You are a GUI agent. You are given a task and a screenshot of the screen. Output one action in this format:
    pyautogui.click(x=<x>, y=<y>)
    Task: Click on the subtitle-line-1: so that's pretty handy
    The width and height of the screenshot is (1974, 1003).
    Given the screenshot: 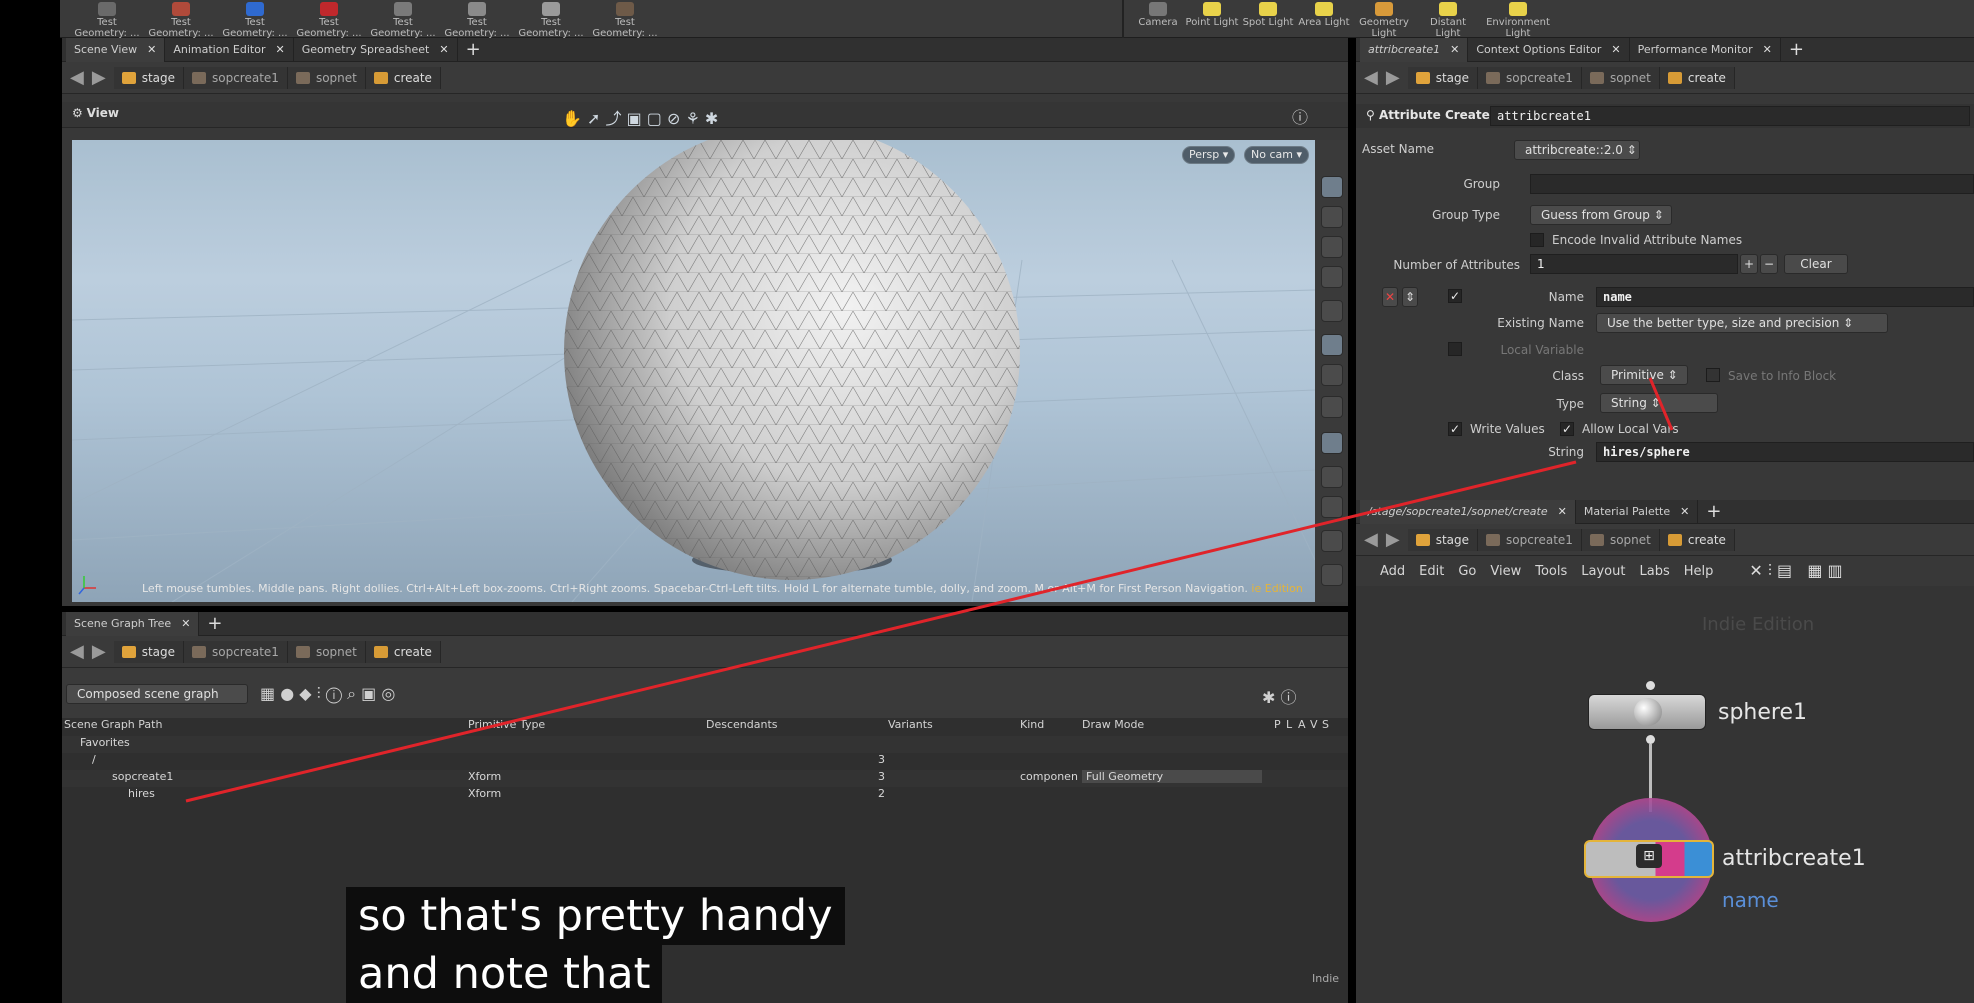 What is the action you would take?
    pyautogui.click(x=595, y=916)
    